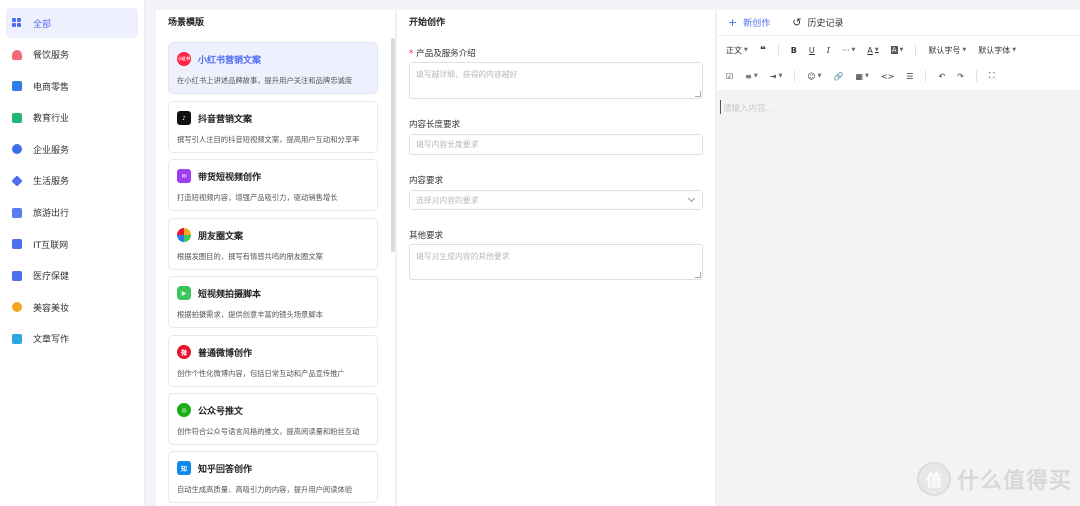 This screenshot has width=1080, height=506. I want to click on card-desc: 撰写引人注目的抖音短视频文案，提高用户互动和分享率, so click(268, 139).